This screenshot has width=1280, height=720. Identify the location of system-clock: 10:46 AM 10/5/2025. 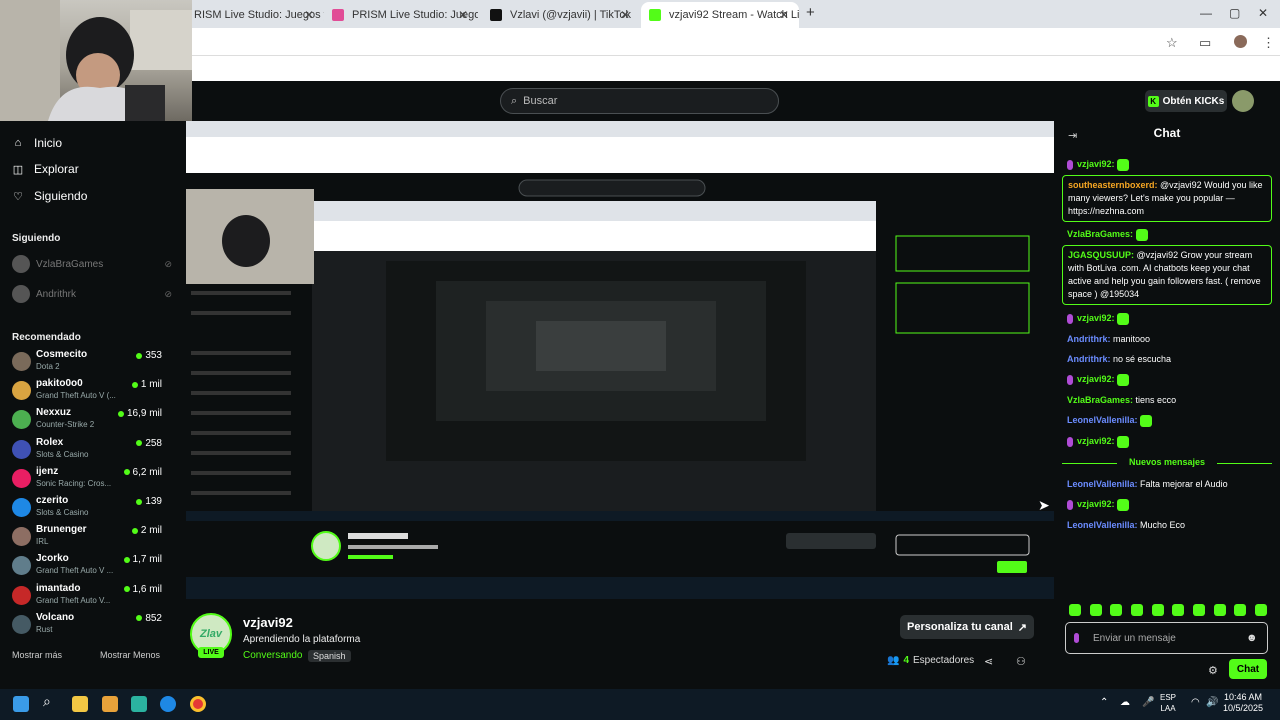
(1243, 703).